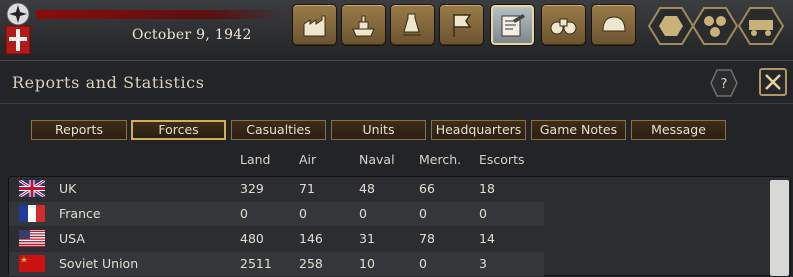 This screenshot has height=277, width=793. I want to click on column-header-air: Air, so click(308, 159).